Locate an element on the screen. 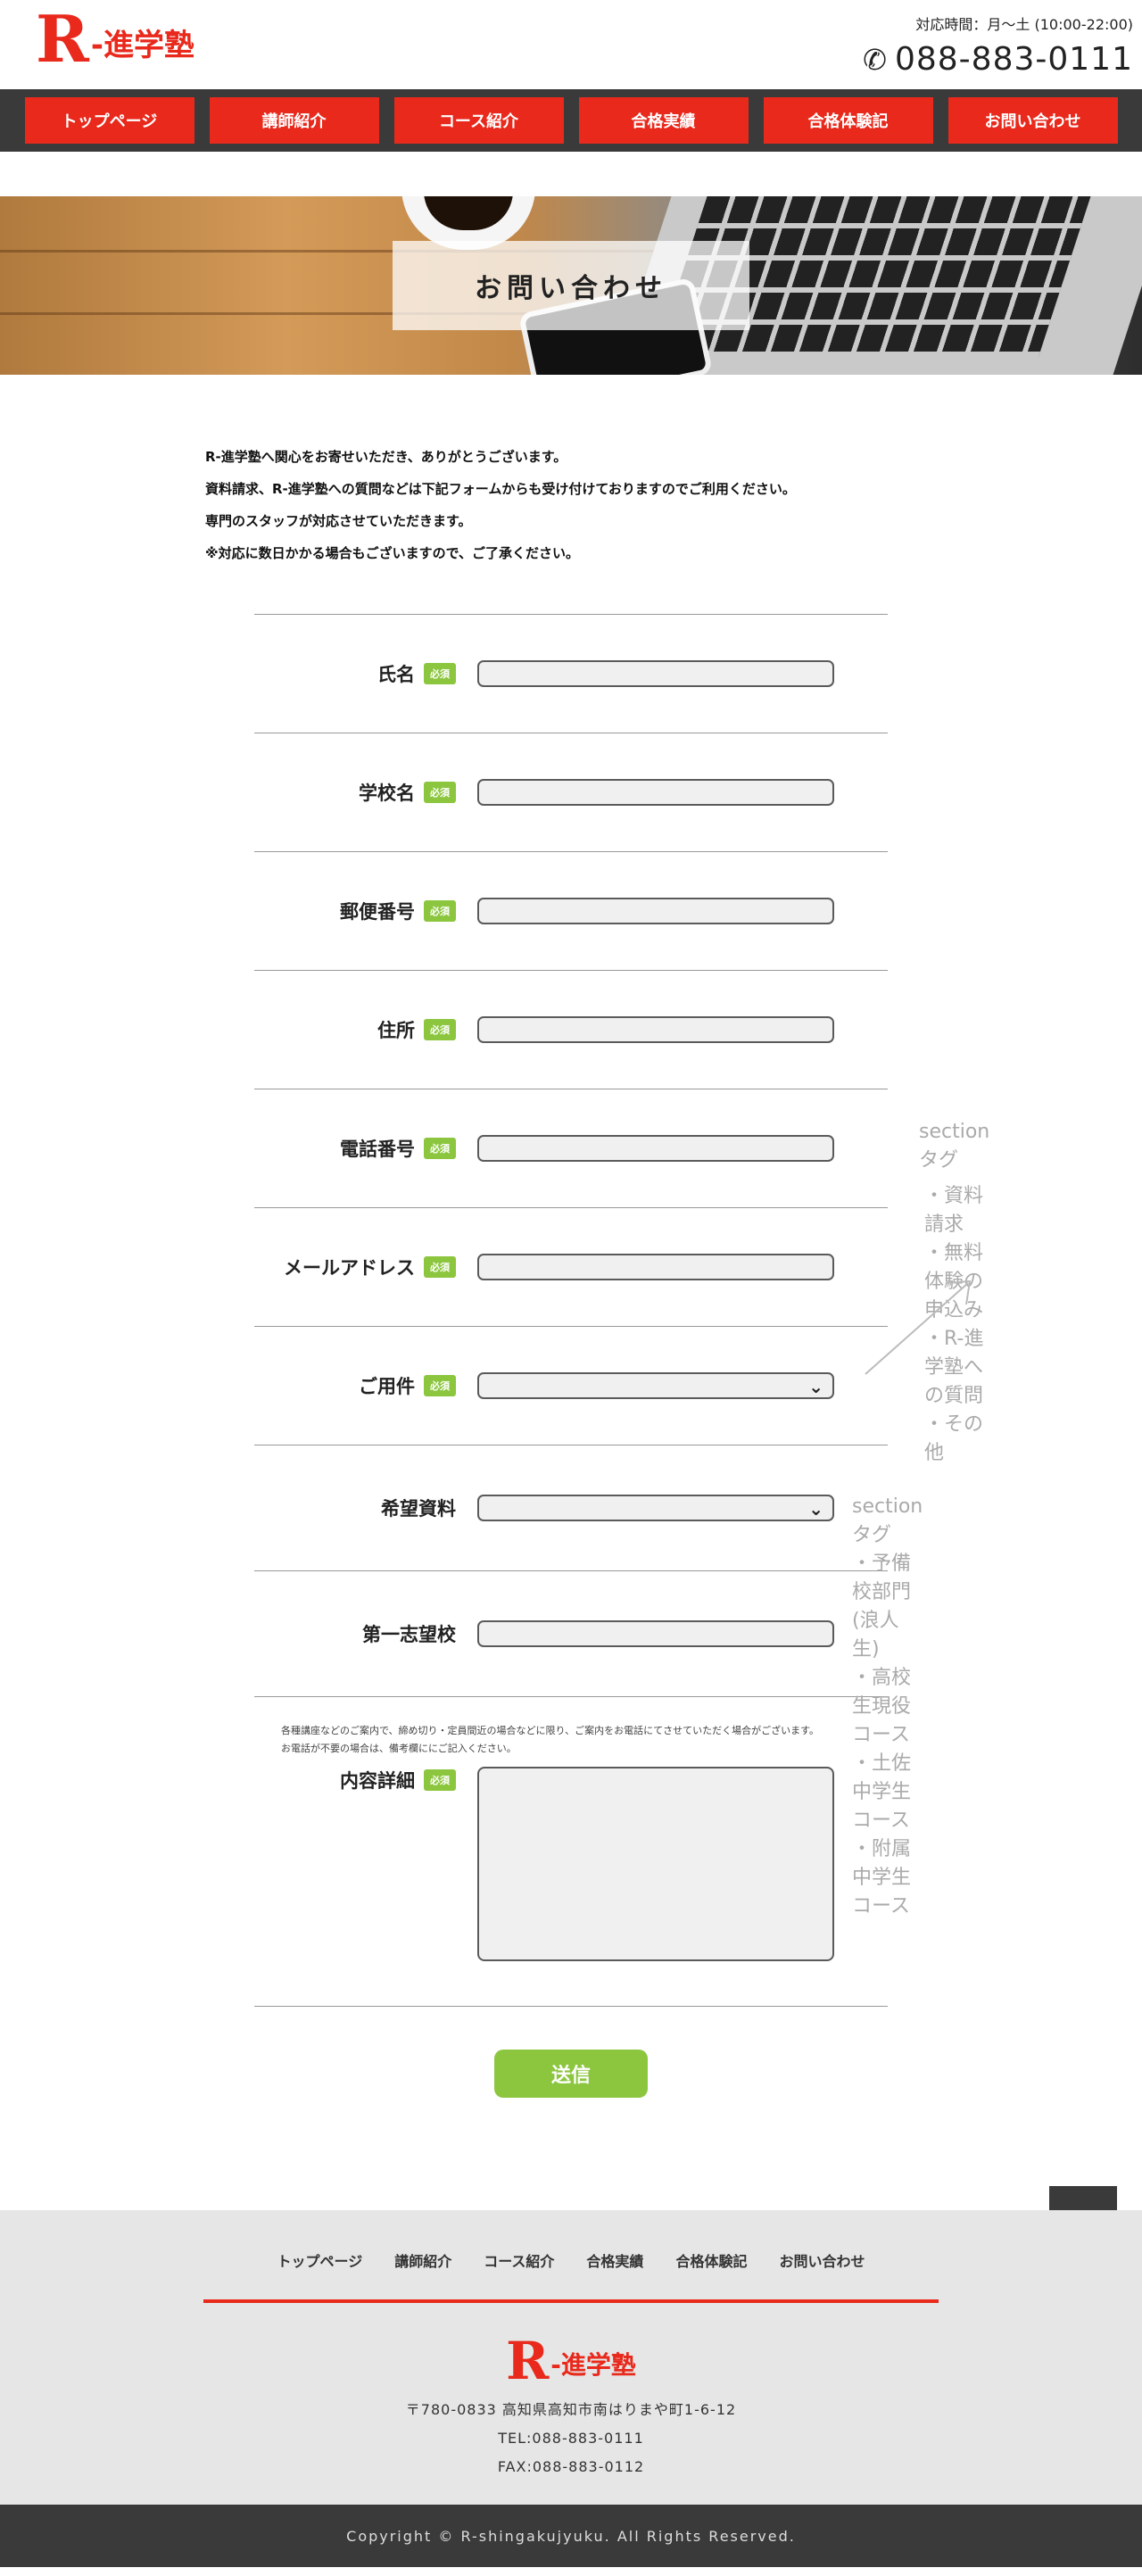 The height and width of the screenshot is (2576, 1142). field-label: 内容詳細 is located at coordinates (378, 1781).